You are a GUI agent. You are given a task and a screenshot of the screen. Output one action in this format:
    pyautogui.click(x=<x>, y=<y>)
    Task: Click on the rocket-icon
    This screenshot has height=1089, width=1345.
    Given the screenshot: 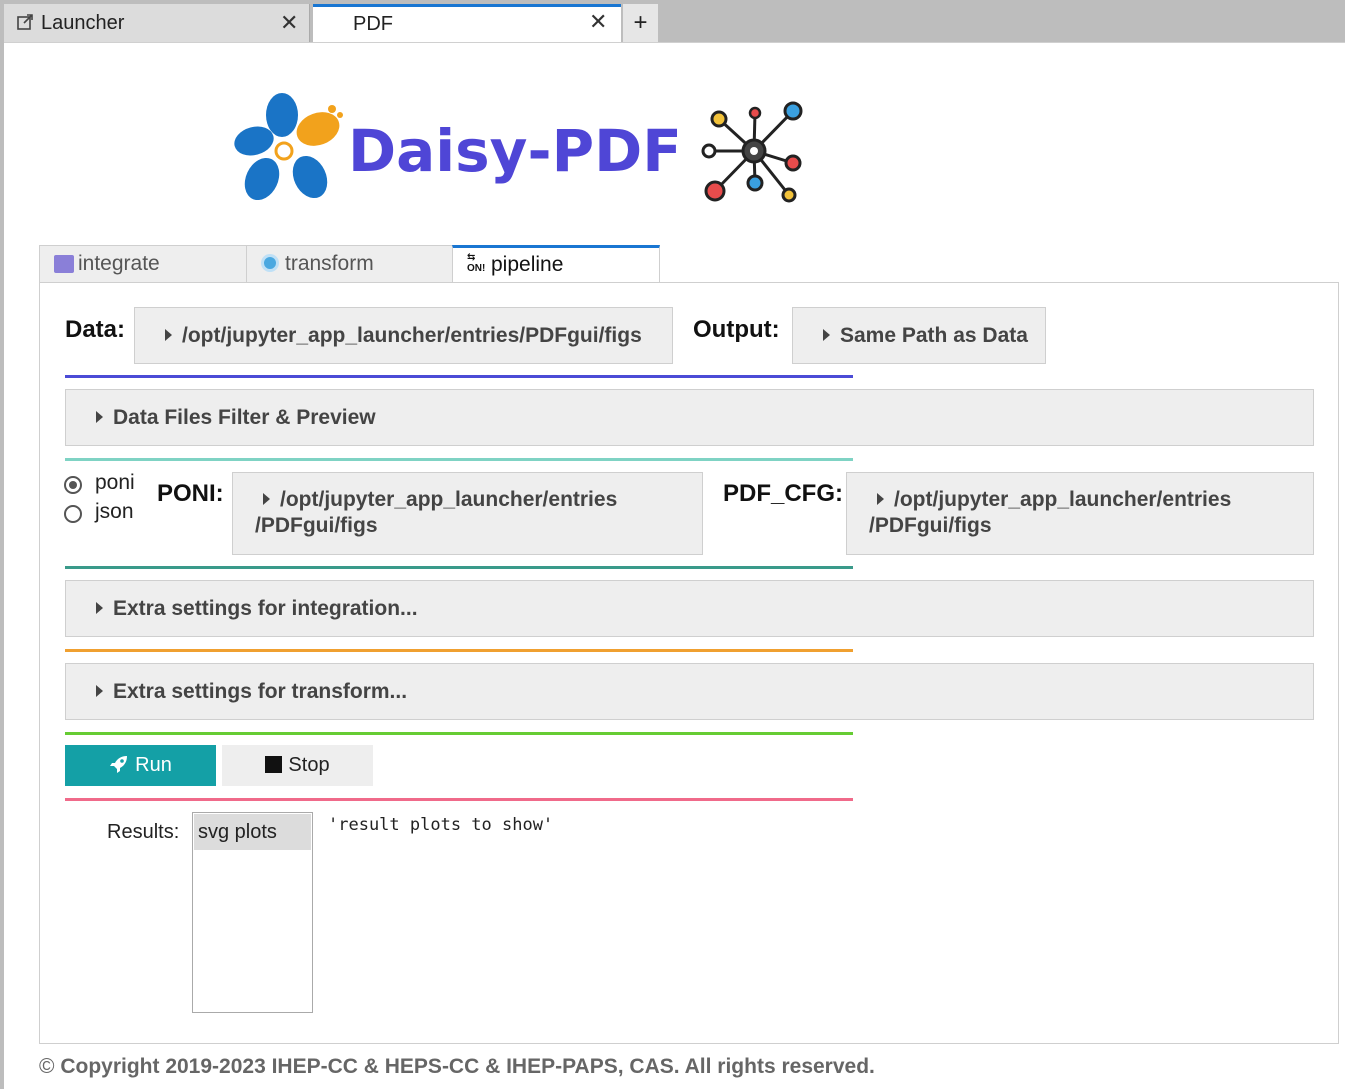 What is the action you would take?
    pyautogui.click(x=119, y=768)
    